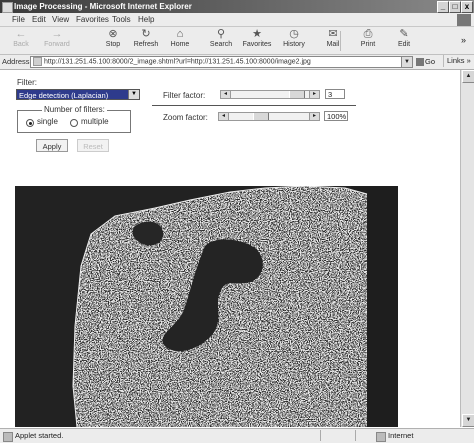 The height and width of the screenshot is (443, 474). I want to click on toolbar-overflow-chevron: », so click(463, 40).